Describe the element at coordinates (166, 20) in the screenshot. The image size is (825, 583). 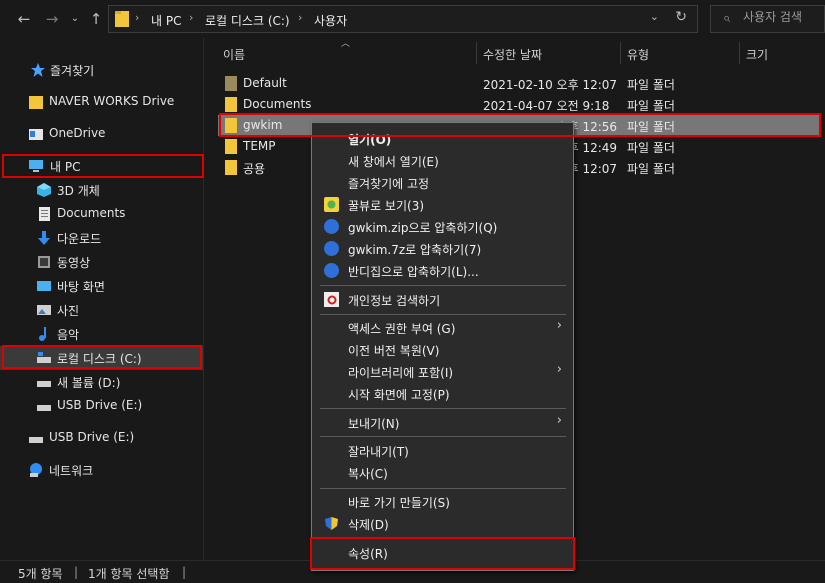
I see `breadcrumb-my-pc: 내 PC` at that location.